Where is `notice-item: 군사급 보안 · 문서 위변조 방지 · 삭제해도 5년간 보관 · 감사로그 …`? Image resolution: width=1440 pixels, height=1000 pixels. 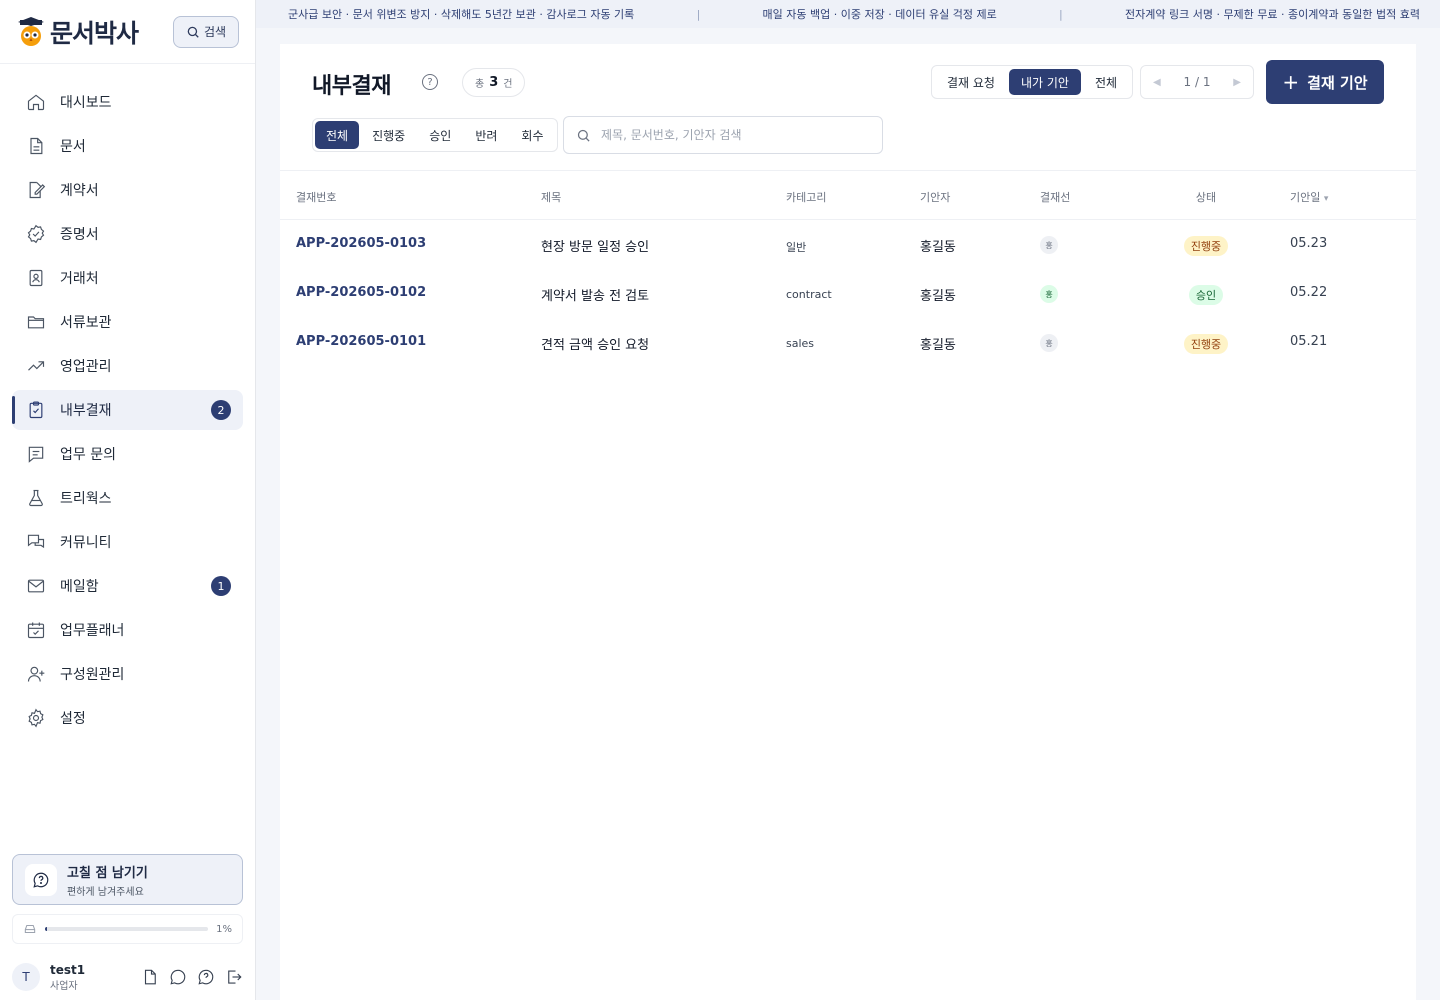
notice-item: 군사급 보안 · 문서 위변조 방지 · 삭제해도 5년간 보관 · 감사로그 … is located at coordinates (461, 14).